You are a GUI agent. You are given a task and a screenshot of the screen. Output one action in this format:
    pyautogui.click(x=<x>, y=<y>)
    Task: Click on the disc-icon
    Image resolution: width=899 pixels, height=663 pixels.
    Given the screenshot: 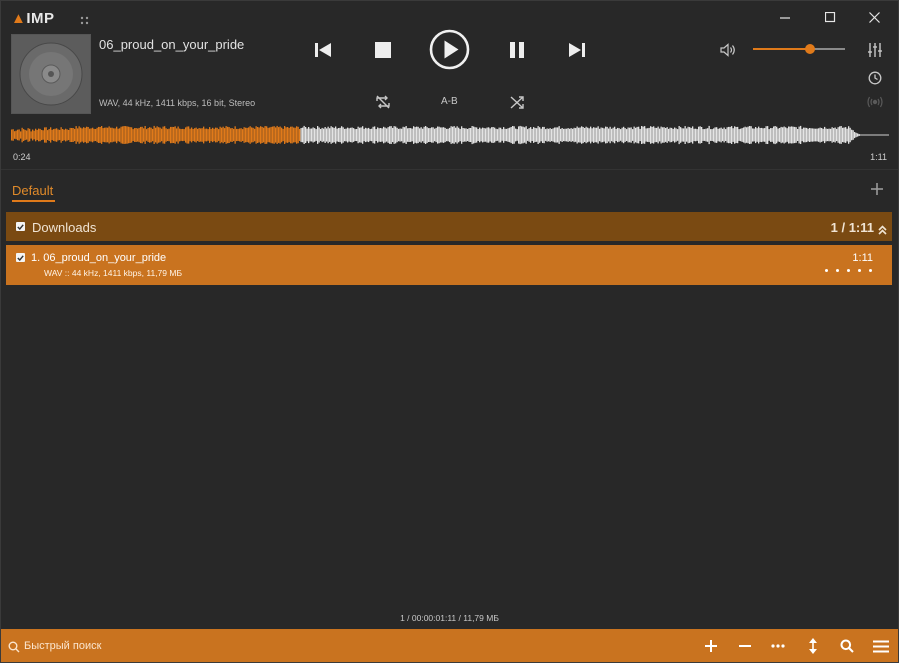 What is the action you would take?
    pyautogui.click(x=51, y=74)
    